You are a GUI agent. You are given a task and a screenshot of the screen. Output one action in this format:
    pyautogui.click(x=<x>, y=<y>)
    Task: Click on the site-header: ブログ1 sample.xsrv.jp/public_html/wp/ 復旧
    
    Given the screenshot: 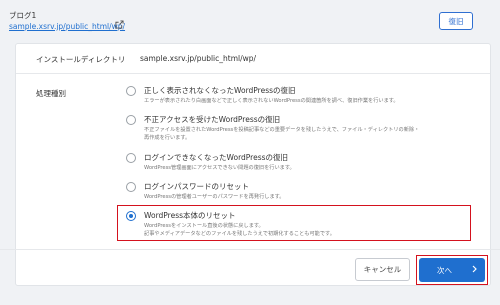 What is the action you would take?
    pyautogui.click(x=250, y=19)
    